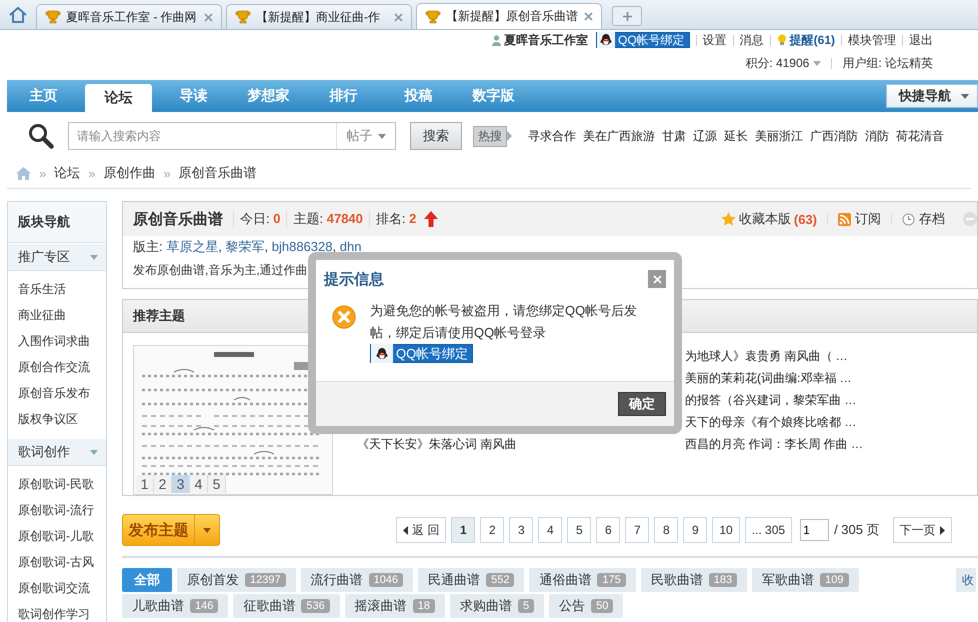 This screenshot has height=622, width=978. What do you see at coordinates (163, 484) in the screenshot?
I see `slide-pager-item: 2` at bounding box center [163, 484].